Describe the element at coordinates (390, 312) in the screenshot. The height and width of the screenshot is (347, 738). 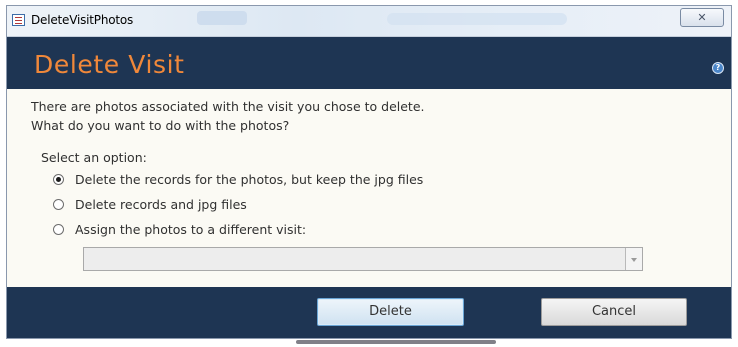
I see `delete-button: Delete` at that location.